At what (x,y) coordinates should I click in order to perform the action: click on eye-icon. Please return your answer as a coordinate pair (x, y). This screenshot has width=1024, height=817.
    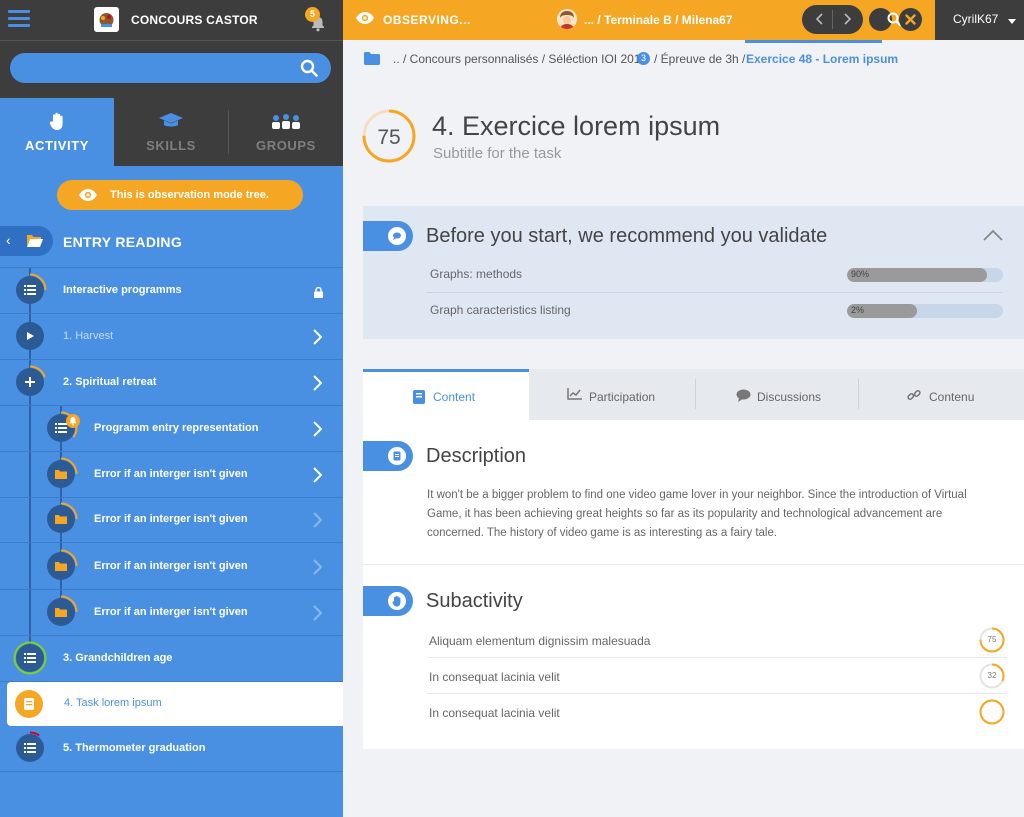
    Looking at the image, I should click on (365, 18).